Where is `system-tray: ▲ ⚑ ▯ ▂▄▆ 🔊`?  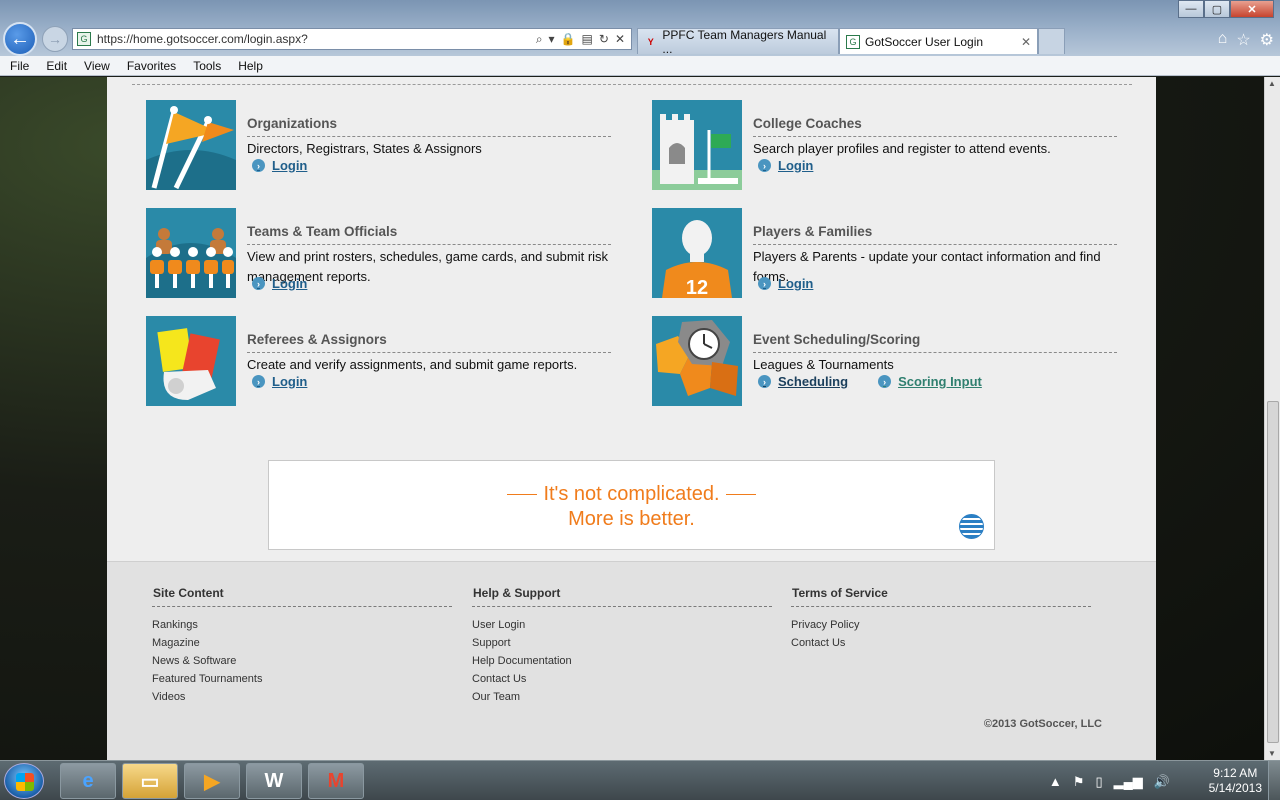
system-tray: ▲ ⚑ ▯ ▂▄▆ 🔊 is located at coordinates (1109, 782).